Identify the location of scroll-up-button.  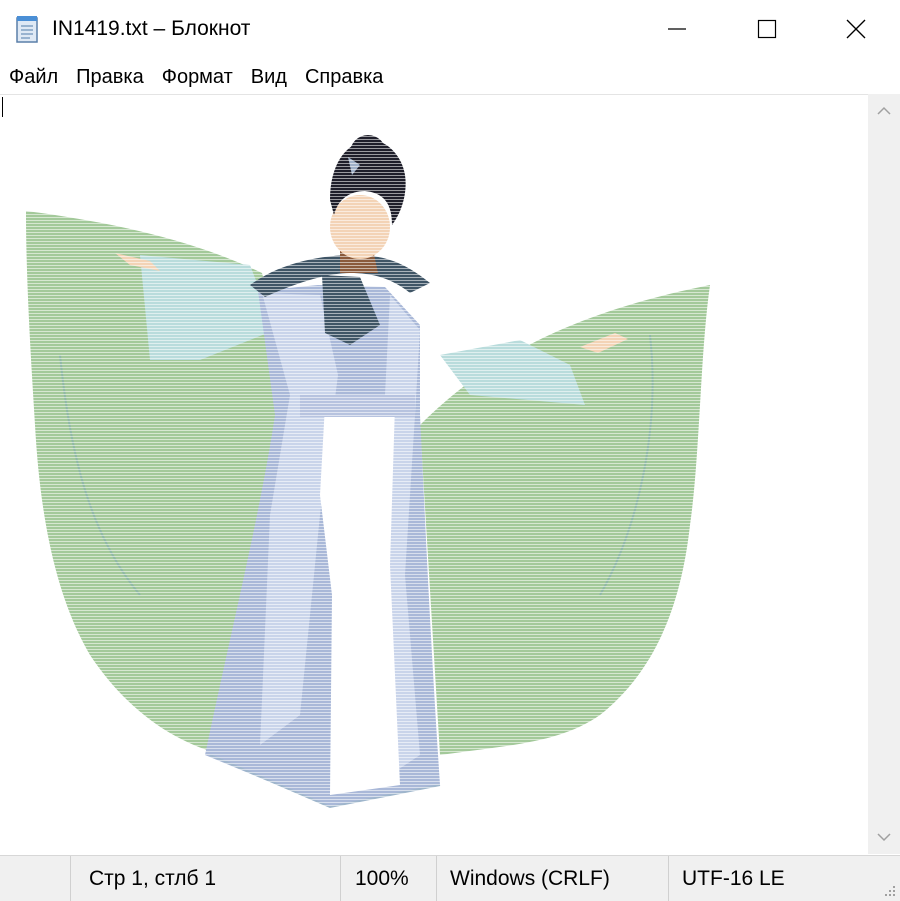
(884, 111).